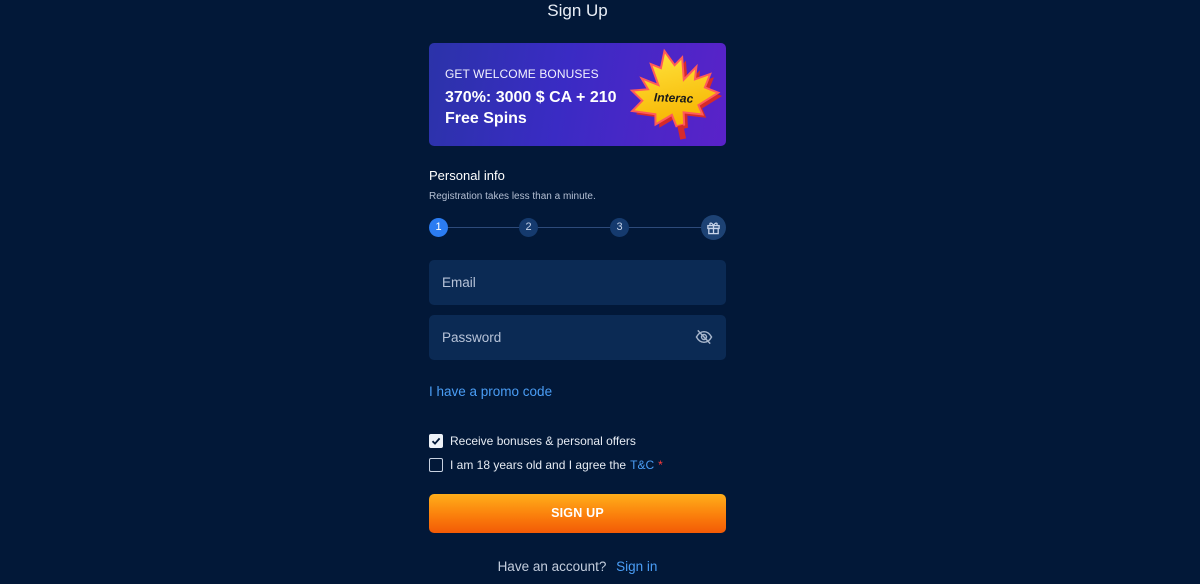 The width and height of the screenshot is (1200, 584). I want to click on bonuses-checkbox, so click(436, 441).